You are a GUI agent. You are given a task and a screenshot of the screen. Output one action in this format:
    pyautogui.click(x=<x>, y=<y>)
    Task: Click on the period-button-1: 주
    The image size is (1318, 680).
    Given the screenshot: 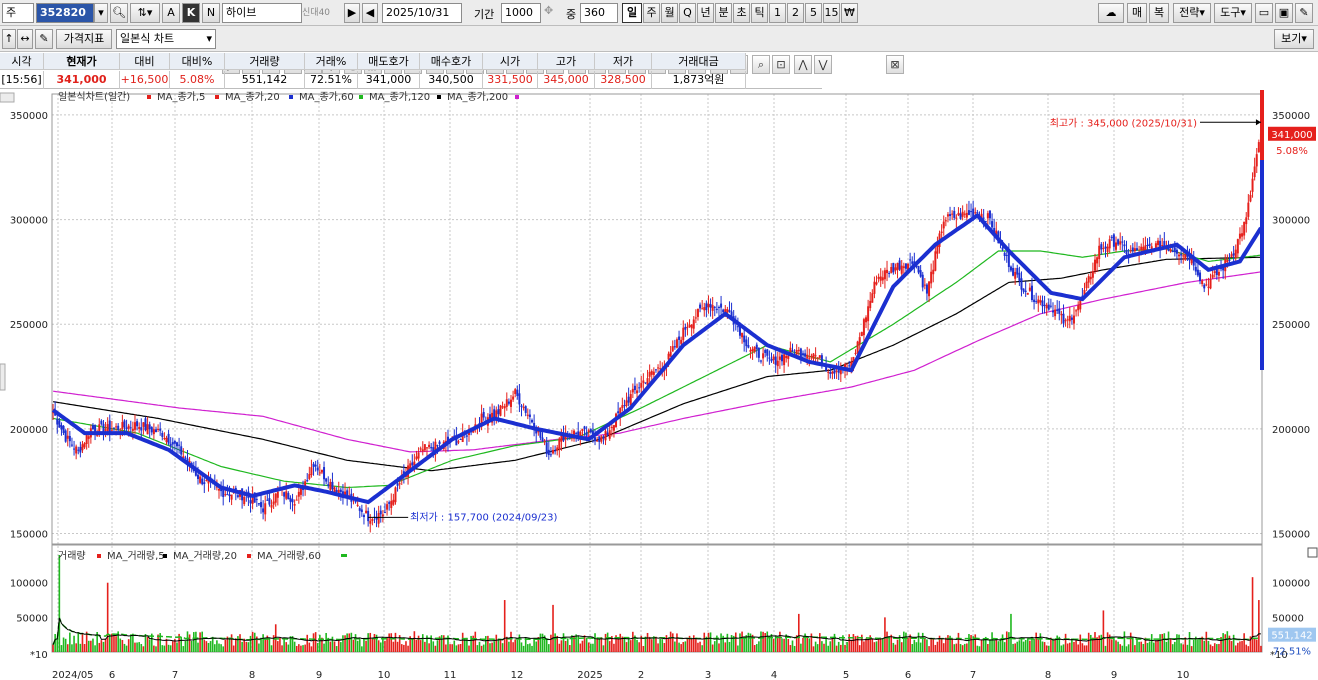 What is the action you would take?
    pyautogui.click(x=651, y=13)
    